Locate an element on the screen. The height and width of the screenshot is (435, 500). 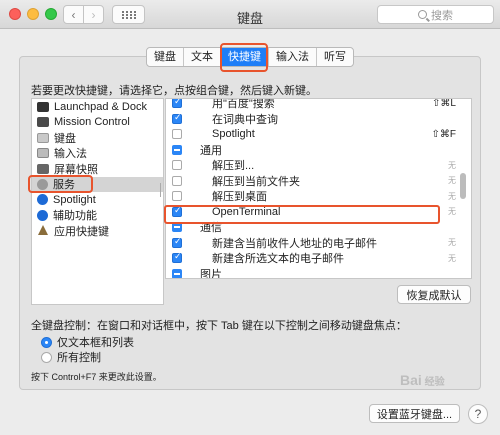
group-label: 通用 is located at coordinates (211, 150).